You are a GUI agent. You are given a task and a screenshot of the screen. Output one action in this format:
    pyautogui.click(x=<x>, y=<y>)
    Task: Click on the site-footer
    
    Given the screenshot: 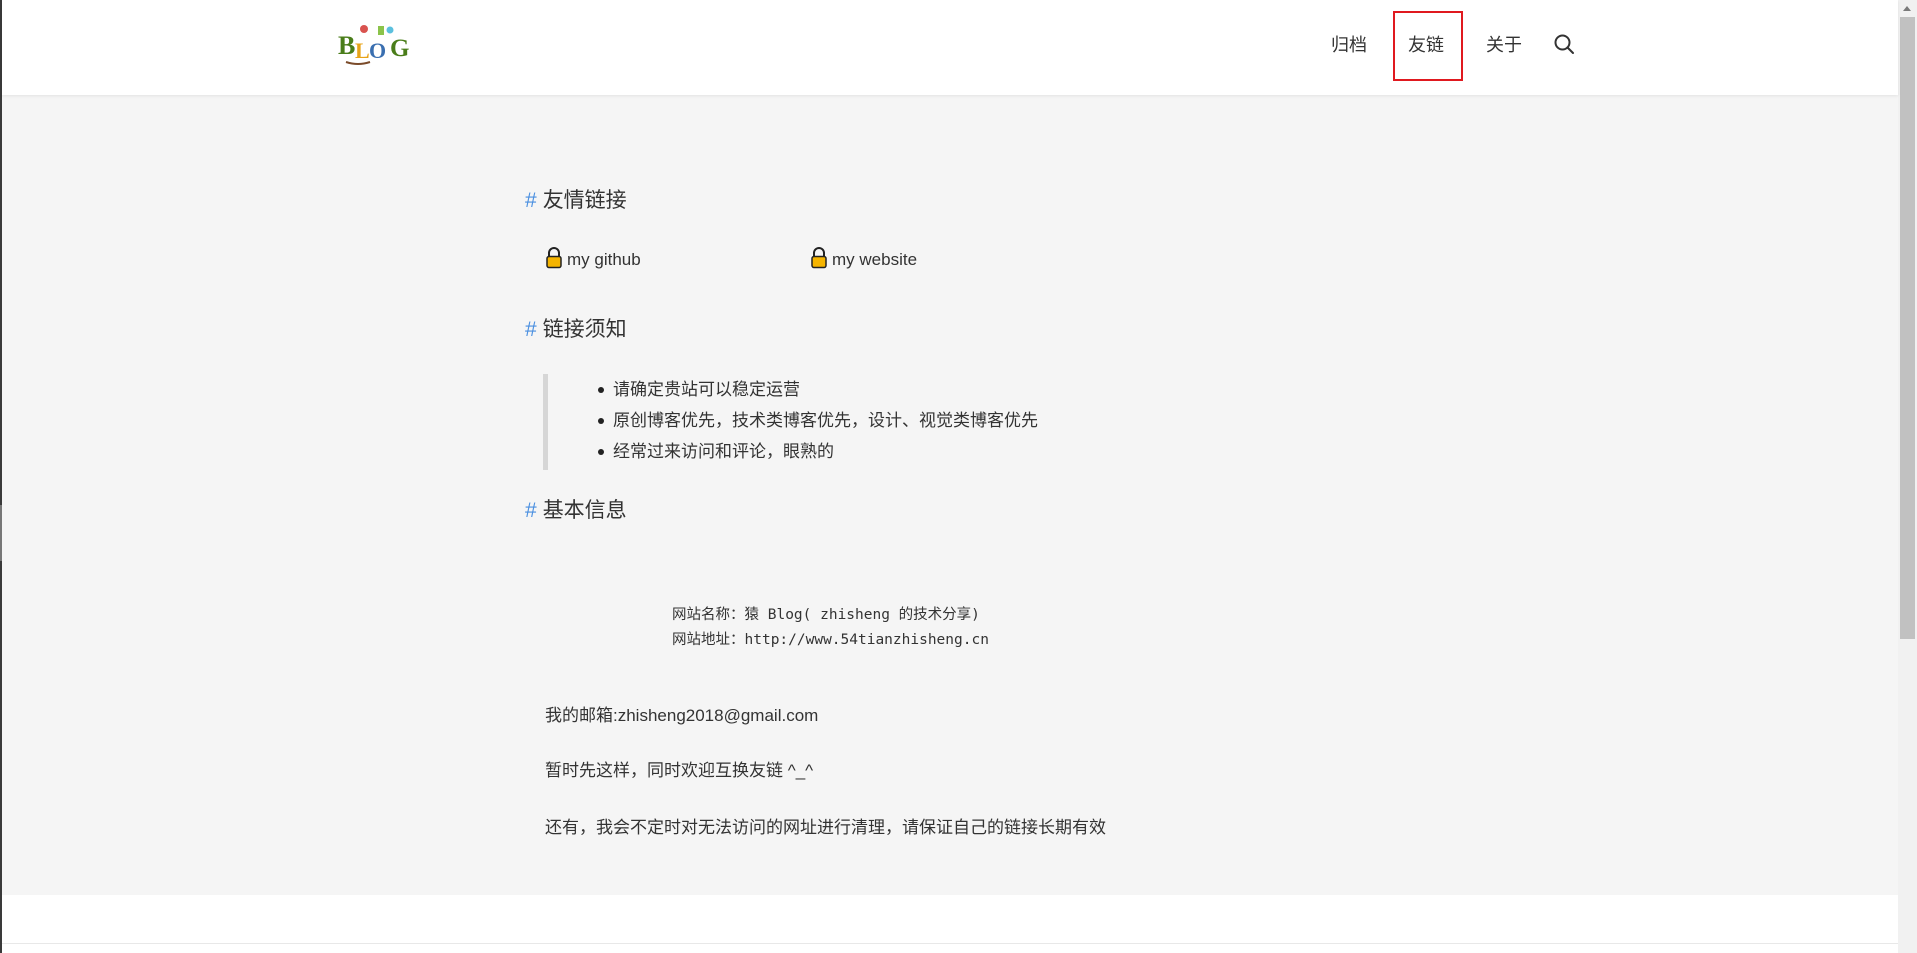 What is the action you would take?
    pyautogui.click(x=950, y=924)
    